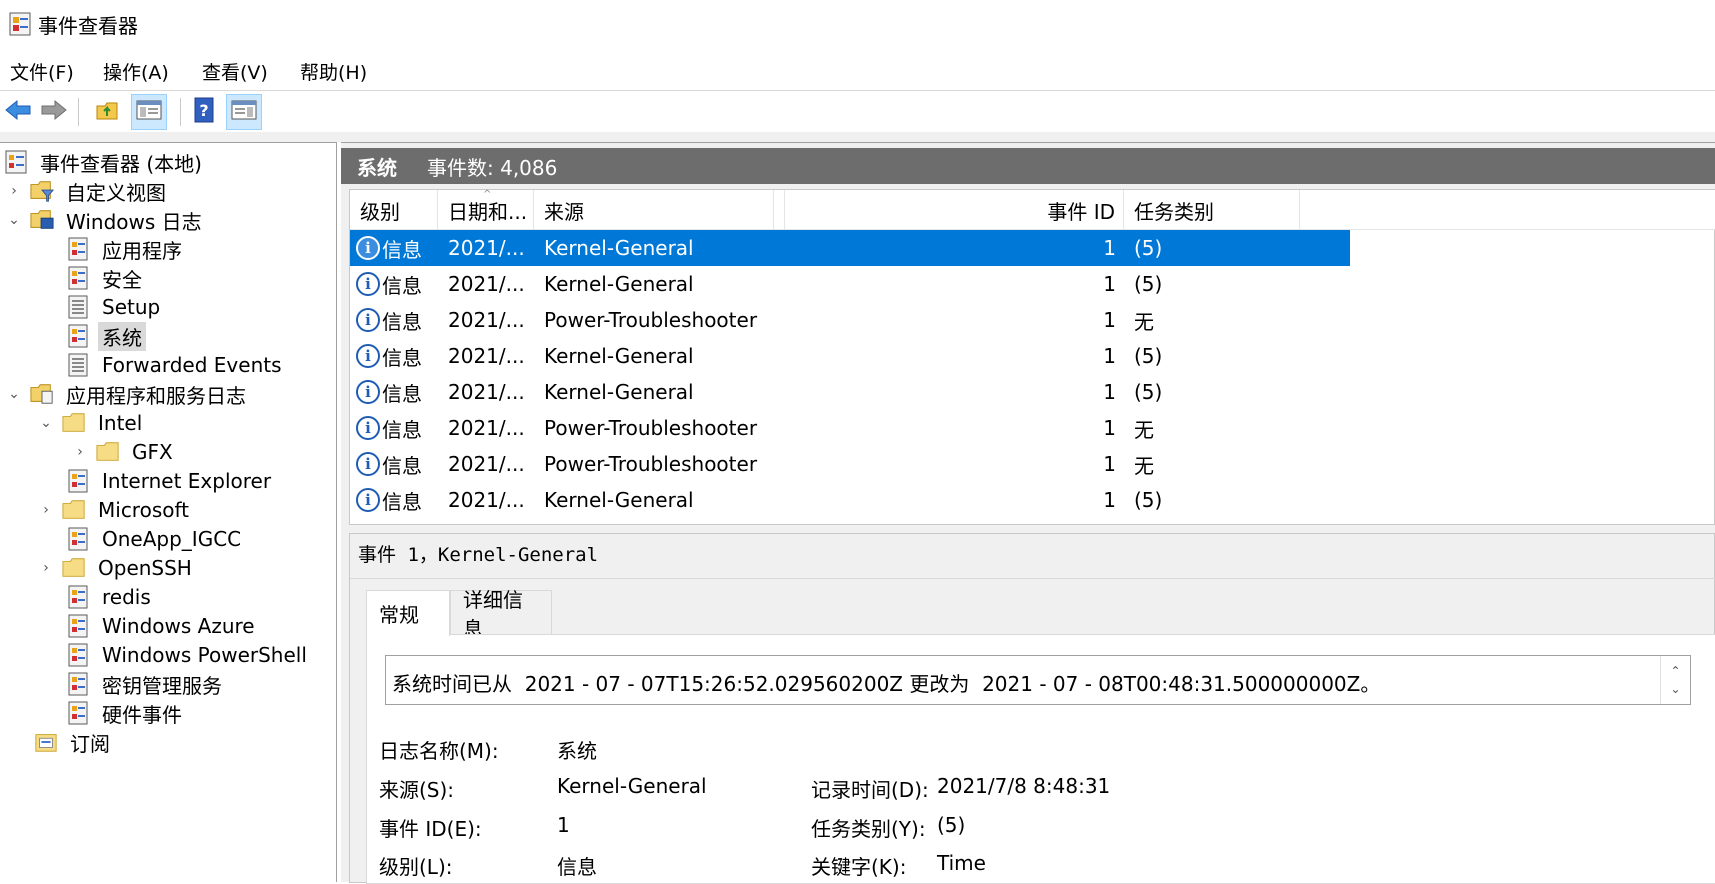 The image size is (1715, 884). I want to click on column-header-level: 级别, so click(394, 210).